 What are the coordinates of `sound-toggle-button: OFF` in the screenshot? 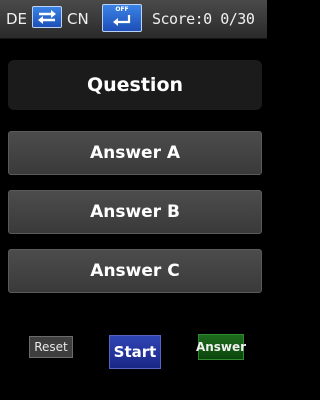 It's located at (122, 18).